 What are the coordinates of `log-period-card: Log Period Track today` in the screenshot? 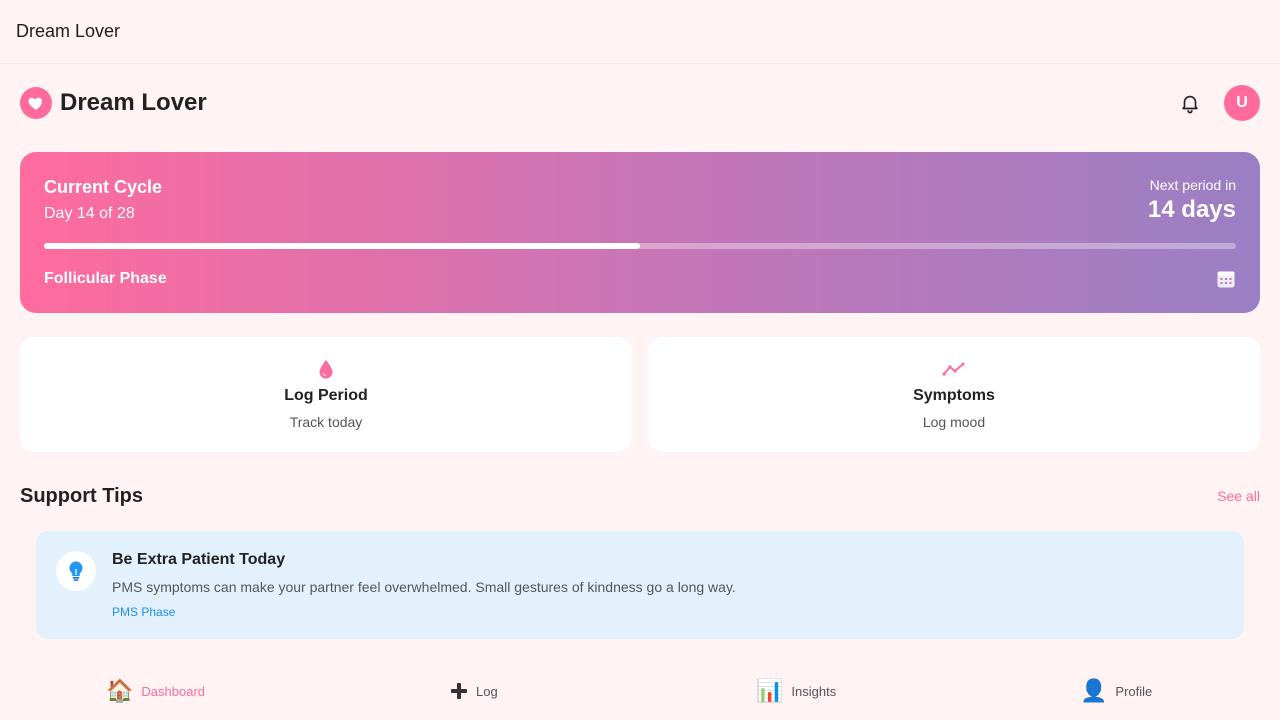 It's located at (326, 394).